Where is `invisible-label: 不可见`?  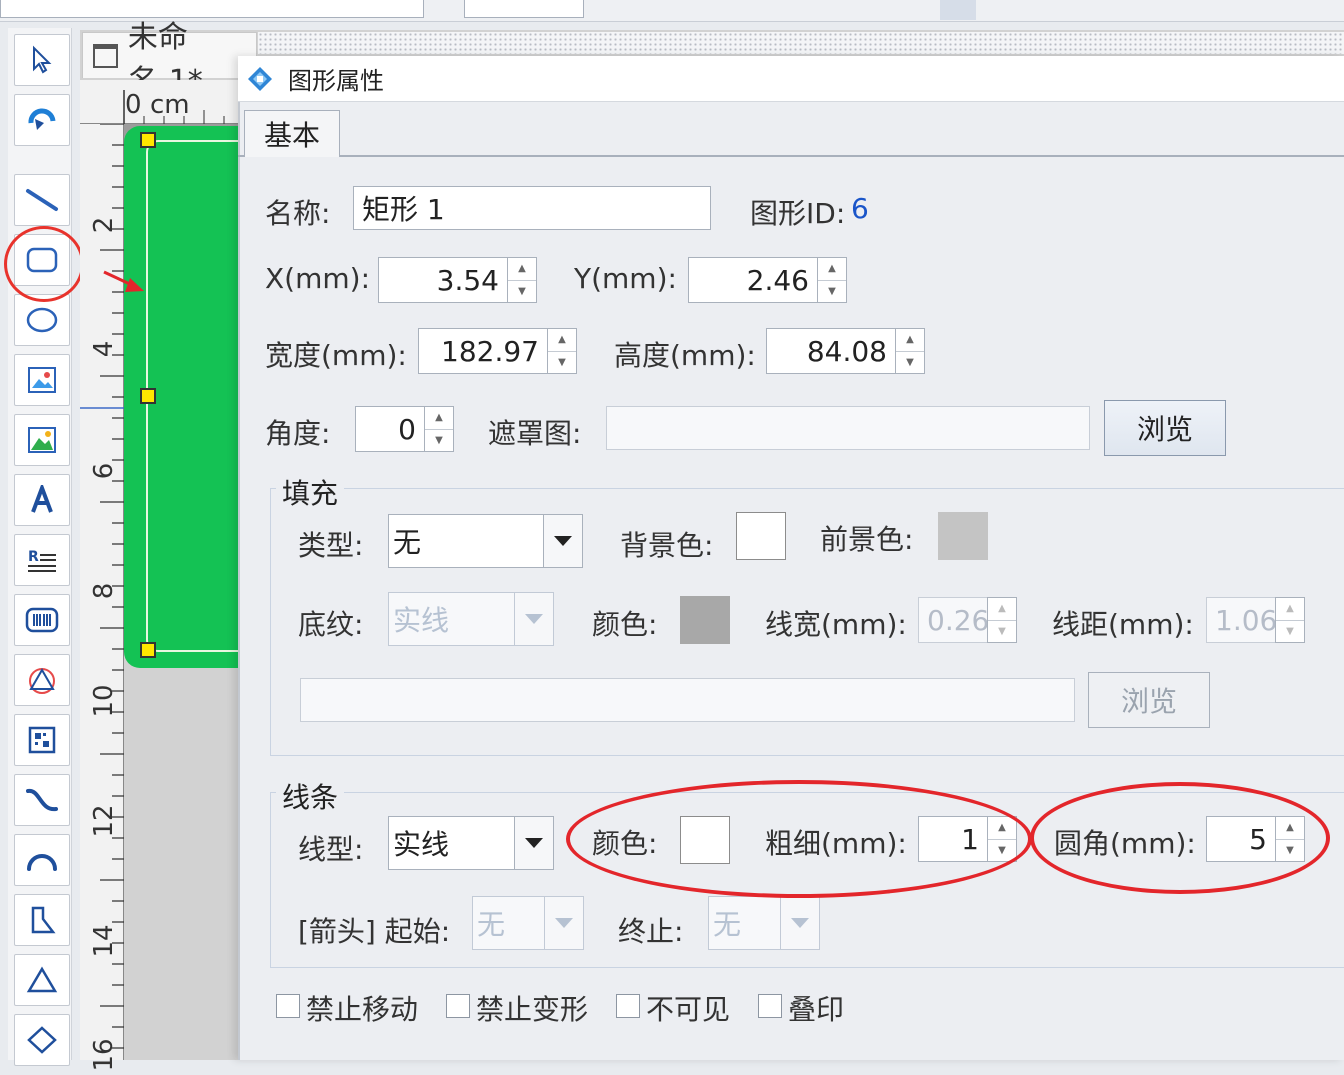
invisible-label: 不可见 is located at coordinates (688, 1009).